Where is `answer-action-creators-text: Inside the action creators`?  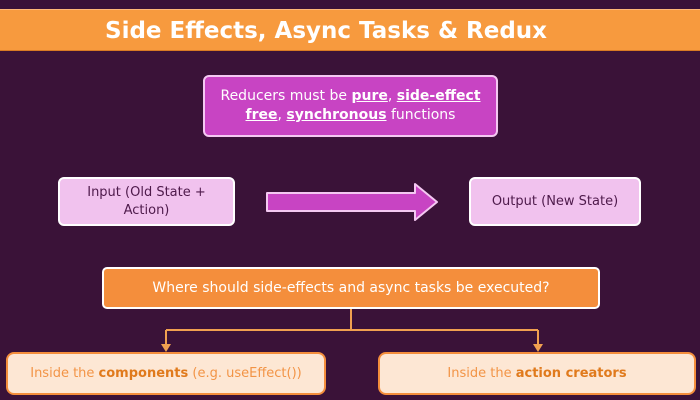 answer-action-creators-text: Inside the action creators is located at coordinates (537, 373).